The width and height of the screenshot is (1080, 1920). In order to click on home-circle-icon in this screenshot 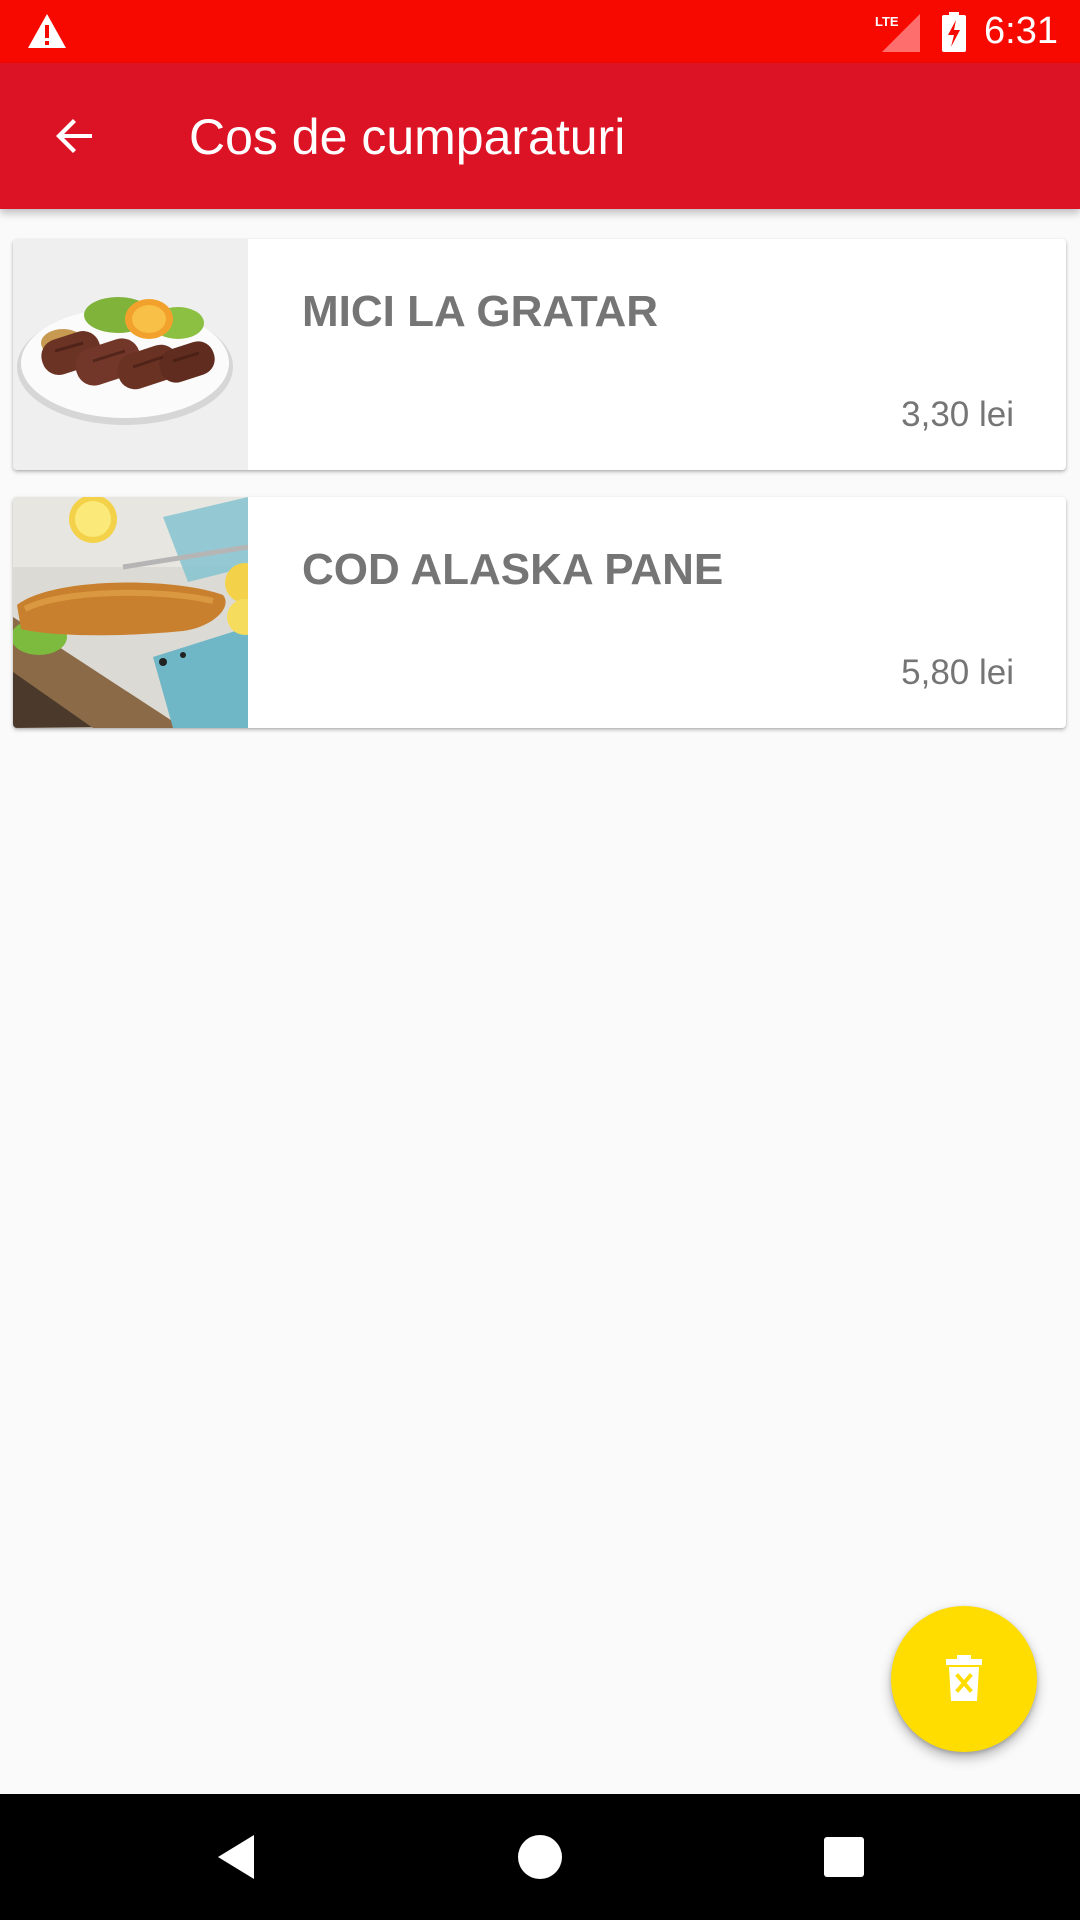, I will do `click(540, 1857)`.